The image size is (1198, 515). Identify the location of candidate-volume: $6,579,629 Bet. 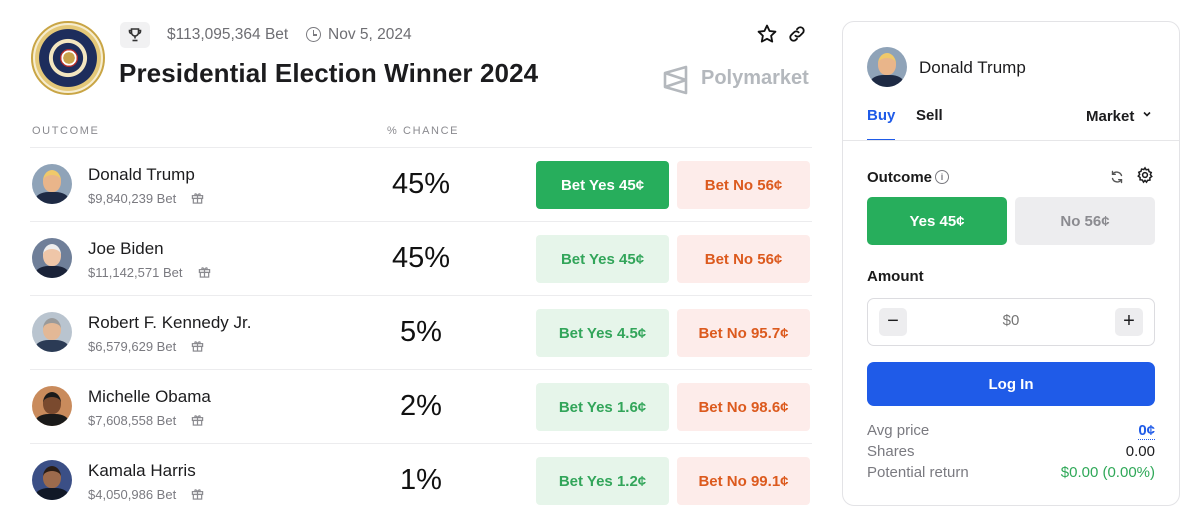
(132, 346).